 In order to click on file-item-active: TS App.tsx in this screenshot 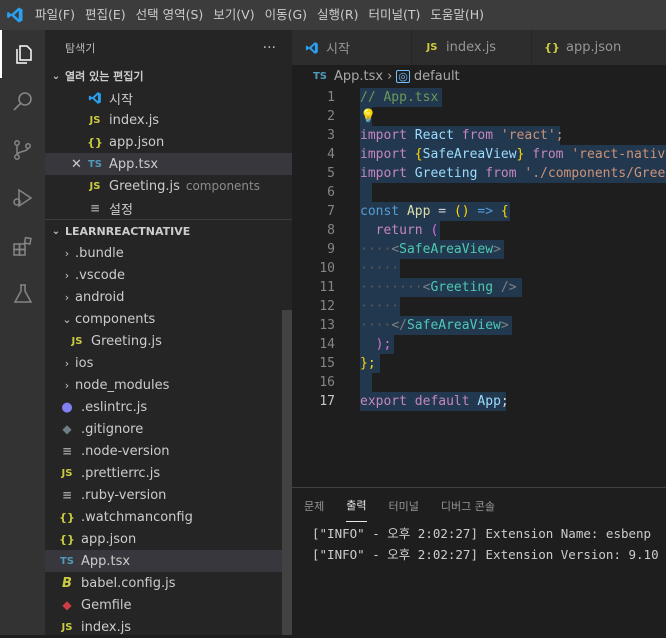, I will do `click(168, 561)`.